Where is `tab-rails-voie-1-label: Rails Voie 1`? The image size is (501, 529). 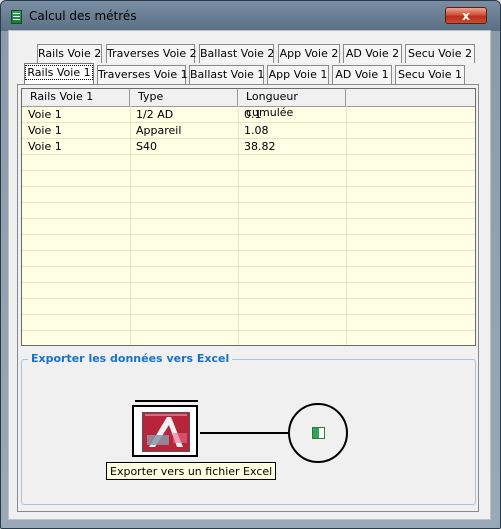 tab-rails-voie-1-label: Rails Voie 1 is located at coordinates (59, 72).